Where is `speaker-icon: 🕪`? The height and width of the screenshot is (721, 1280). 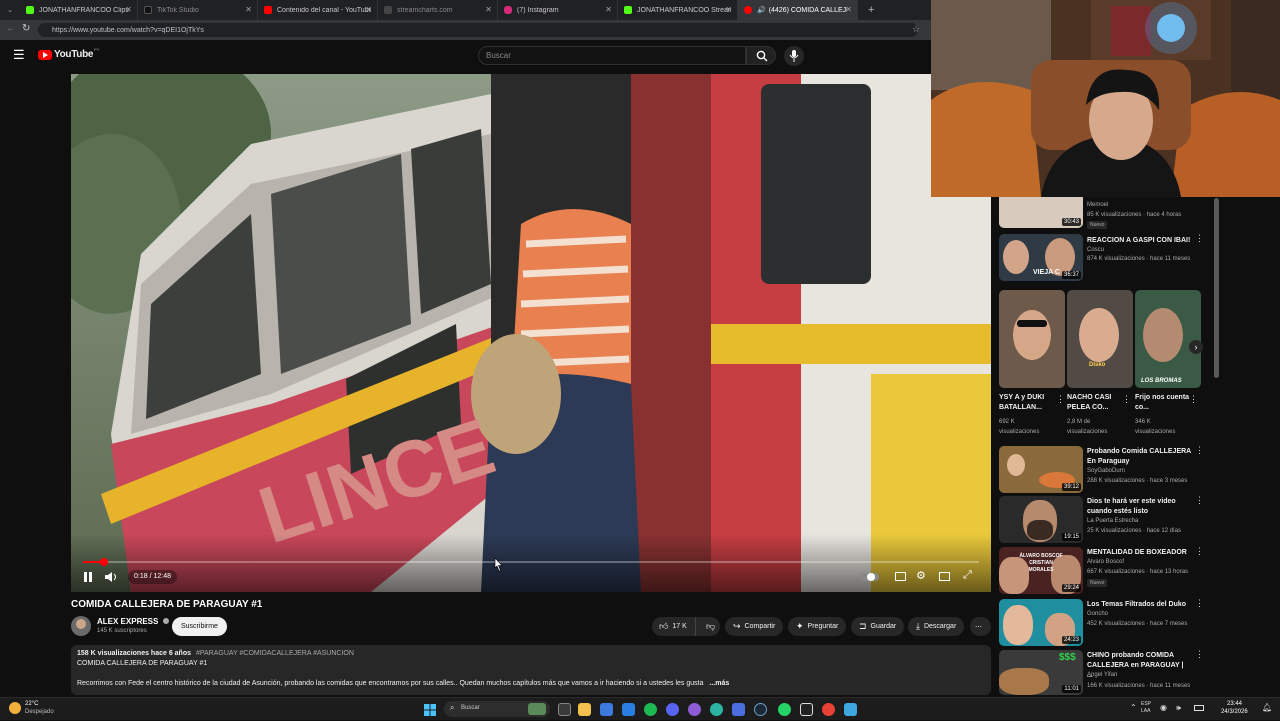 speaker-icon: 🕪 is located at coordinates (1178, 708).